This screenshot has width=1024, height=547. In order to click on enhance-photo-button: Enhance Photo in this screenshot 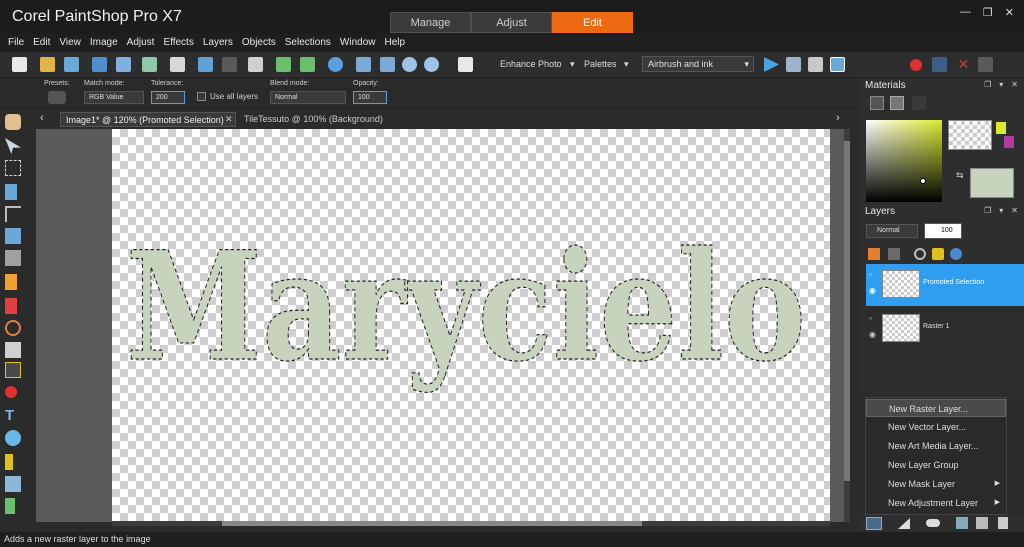, I will do `click(531, 64)`.